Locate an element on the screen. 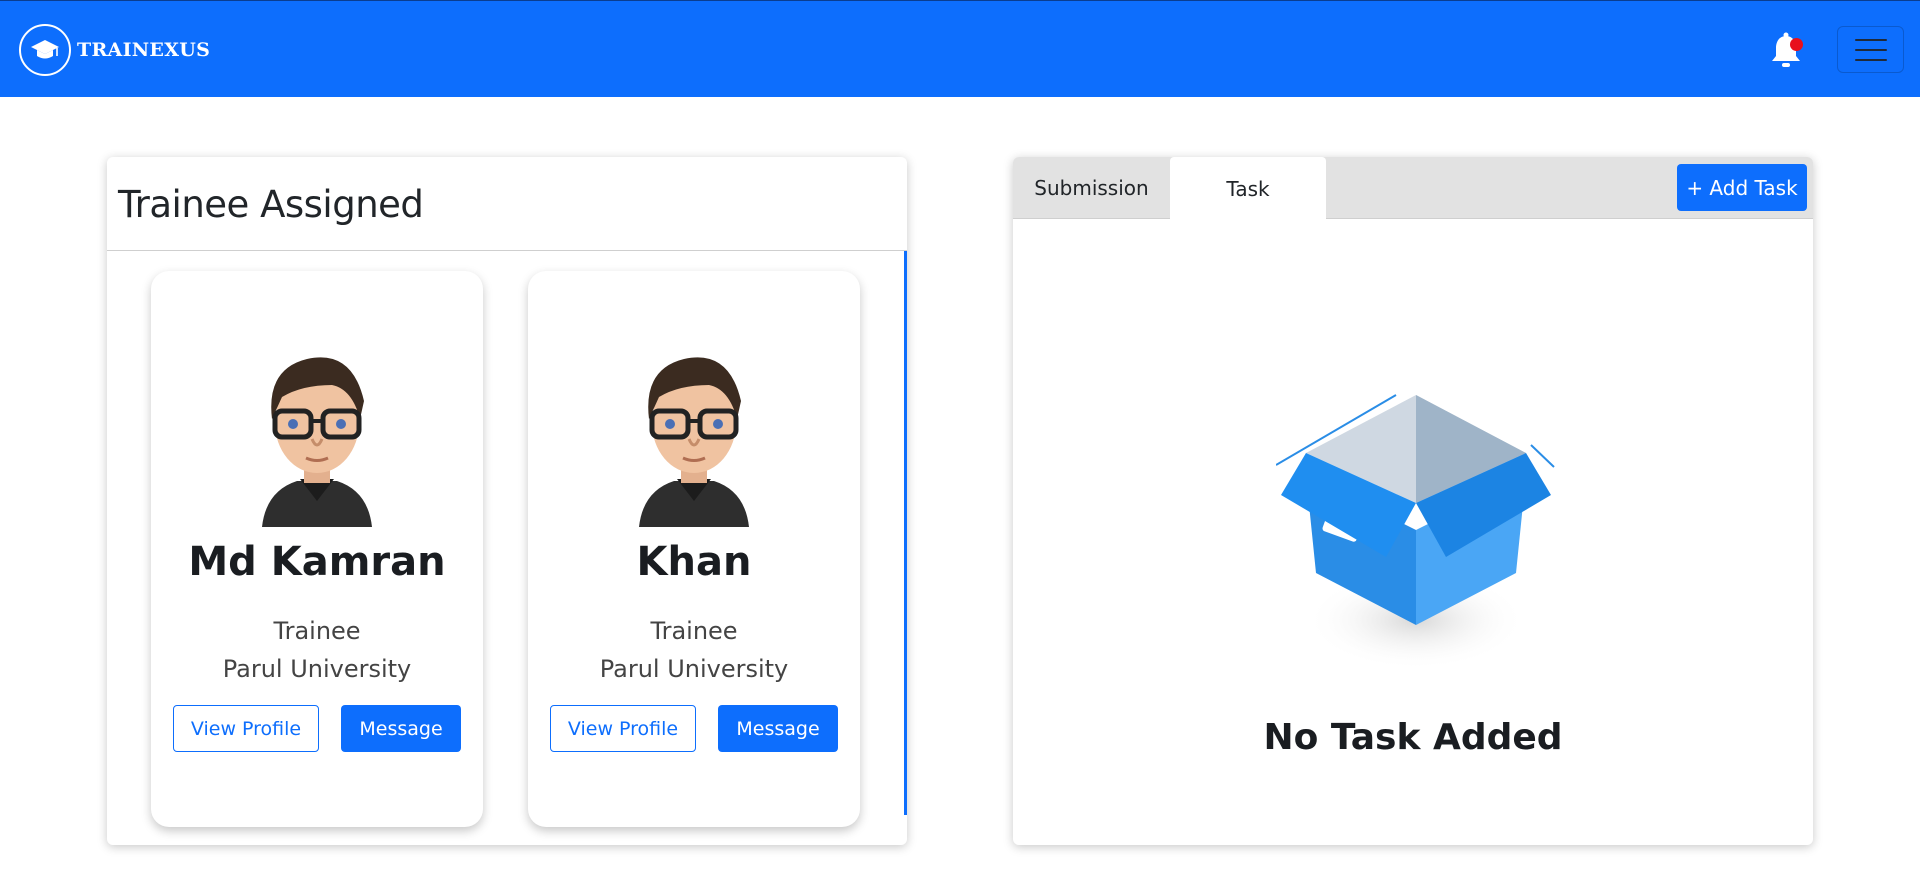 This screenshot has height=882, width=1920. brand-name: TRAINEXUS is located at coordinates (144, 50).